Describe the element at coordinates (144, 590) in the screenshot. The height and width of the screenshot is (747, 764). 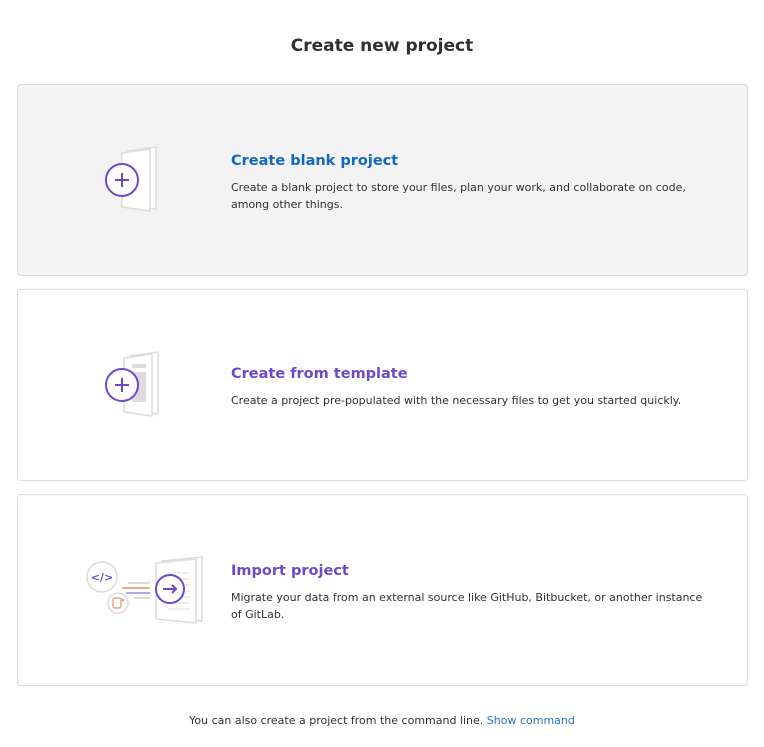
I see `import-illustration-icon: </>` at that location.